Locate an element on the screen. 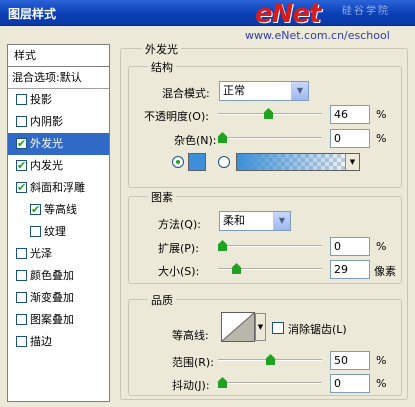  contour-picker: ▼ is located at coordinates (243, 327).